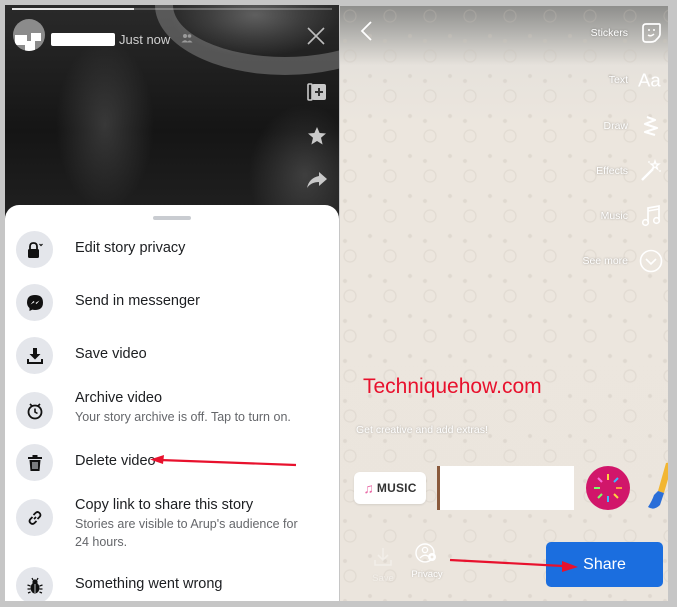 This screenshot has width=677, height=607. I want to click on menu-label: Save video, so click(111, 354).